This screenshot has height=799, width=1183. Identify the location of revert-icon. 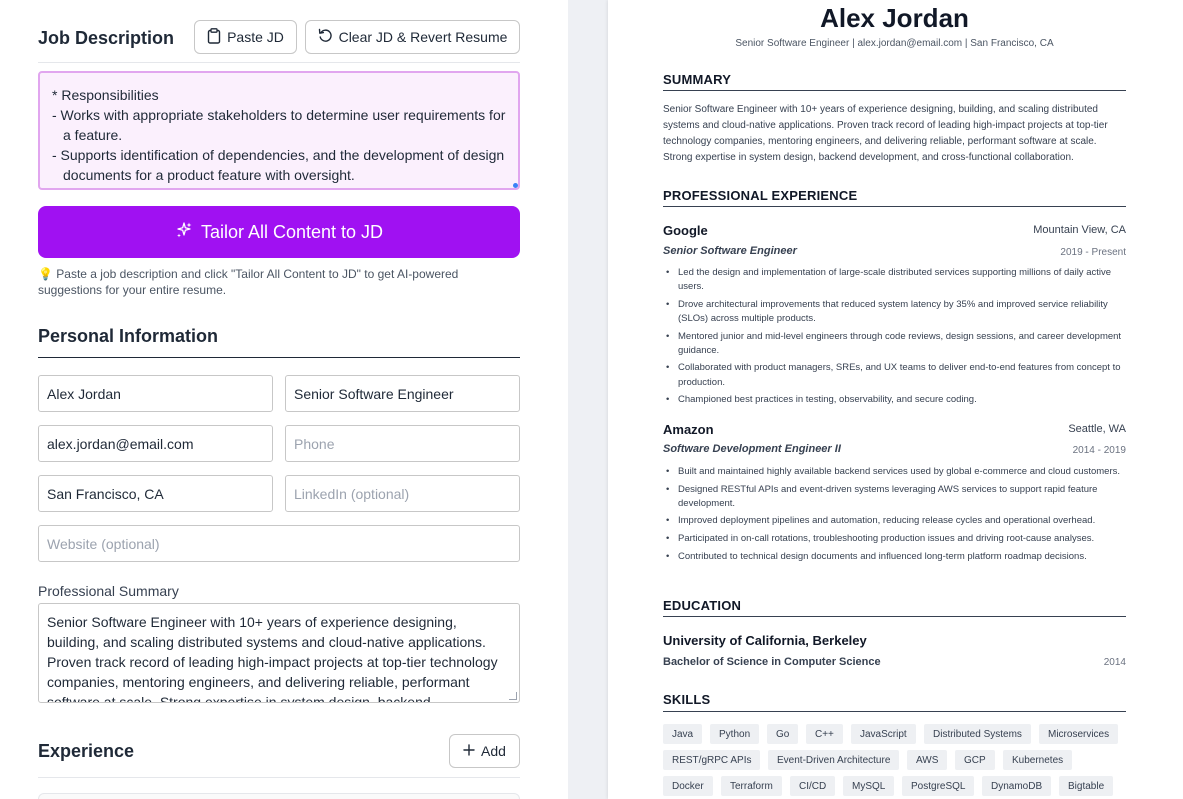
(325, 37).